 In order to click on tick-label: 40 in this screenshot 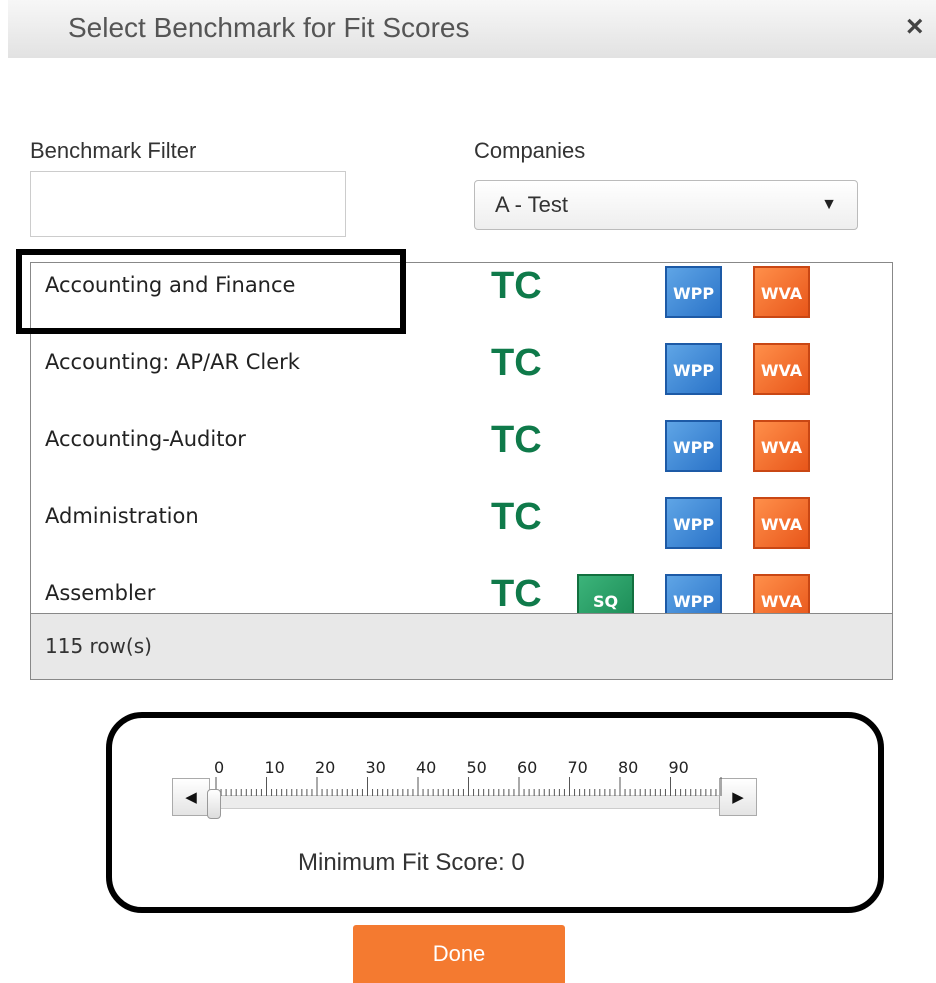, I will do `click(426, 767)`.